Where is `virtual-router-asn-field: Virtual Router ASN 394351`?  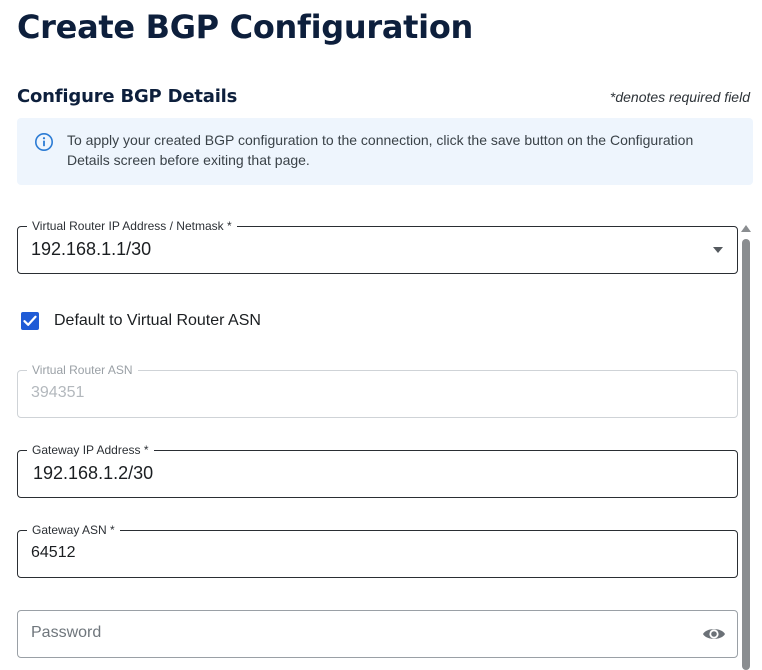
virtual-router-asn-field: Virtual Router ASN 394351 is located at coordinates (377, 390).